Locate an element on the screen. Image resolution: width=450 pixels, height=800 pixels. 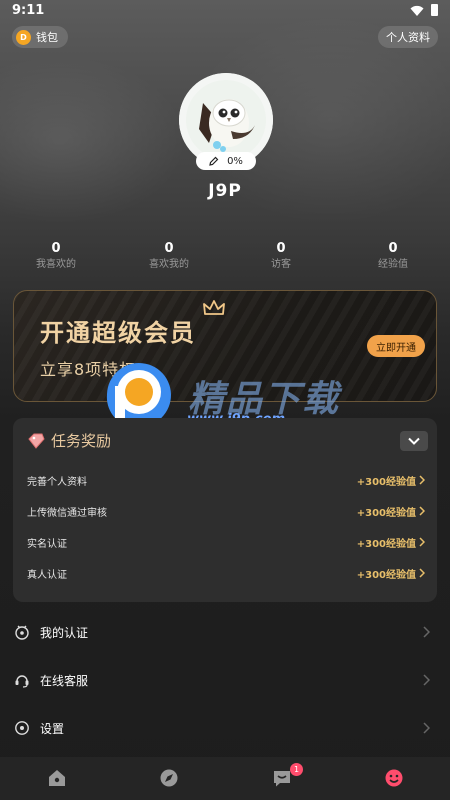
stat-visitors: 0 访客 is located at coordinates (281, 256).